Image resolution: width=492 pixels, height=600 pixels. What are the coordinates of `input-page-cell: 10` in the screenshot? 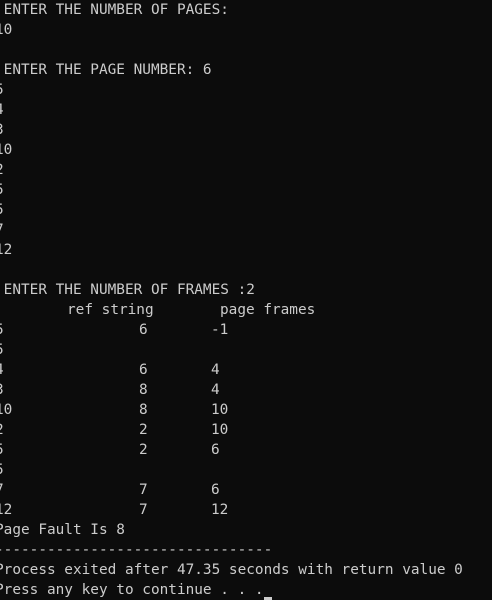 It's located at (6, 410).